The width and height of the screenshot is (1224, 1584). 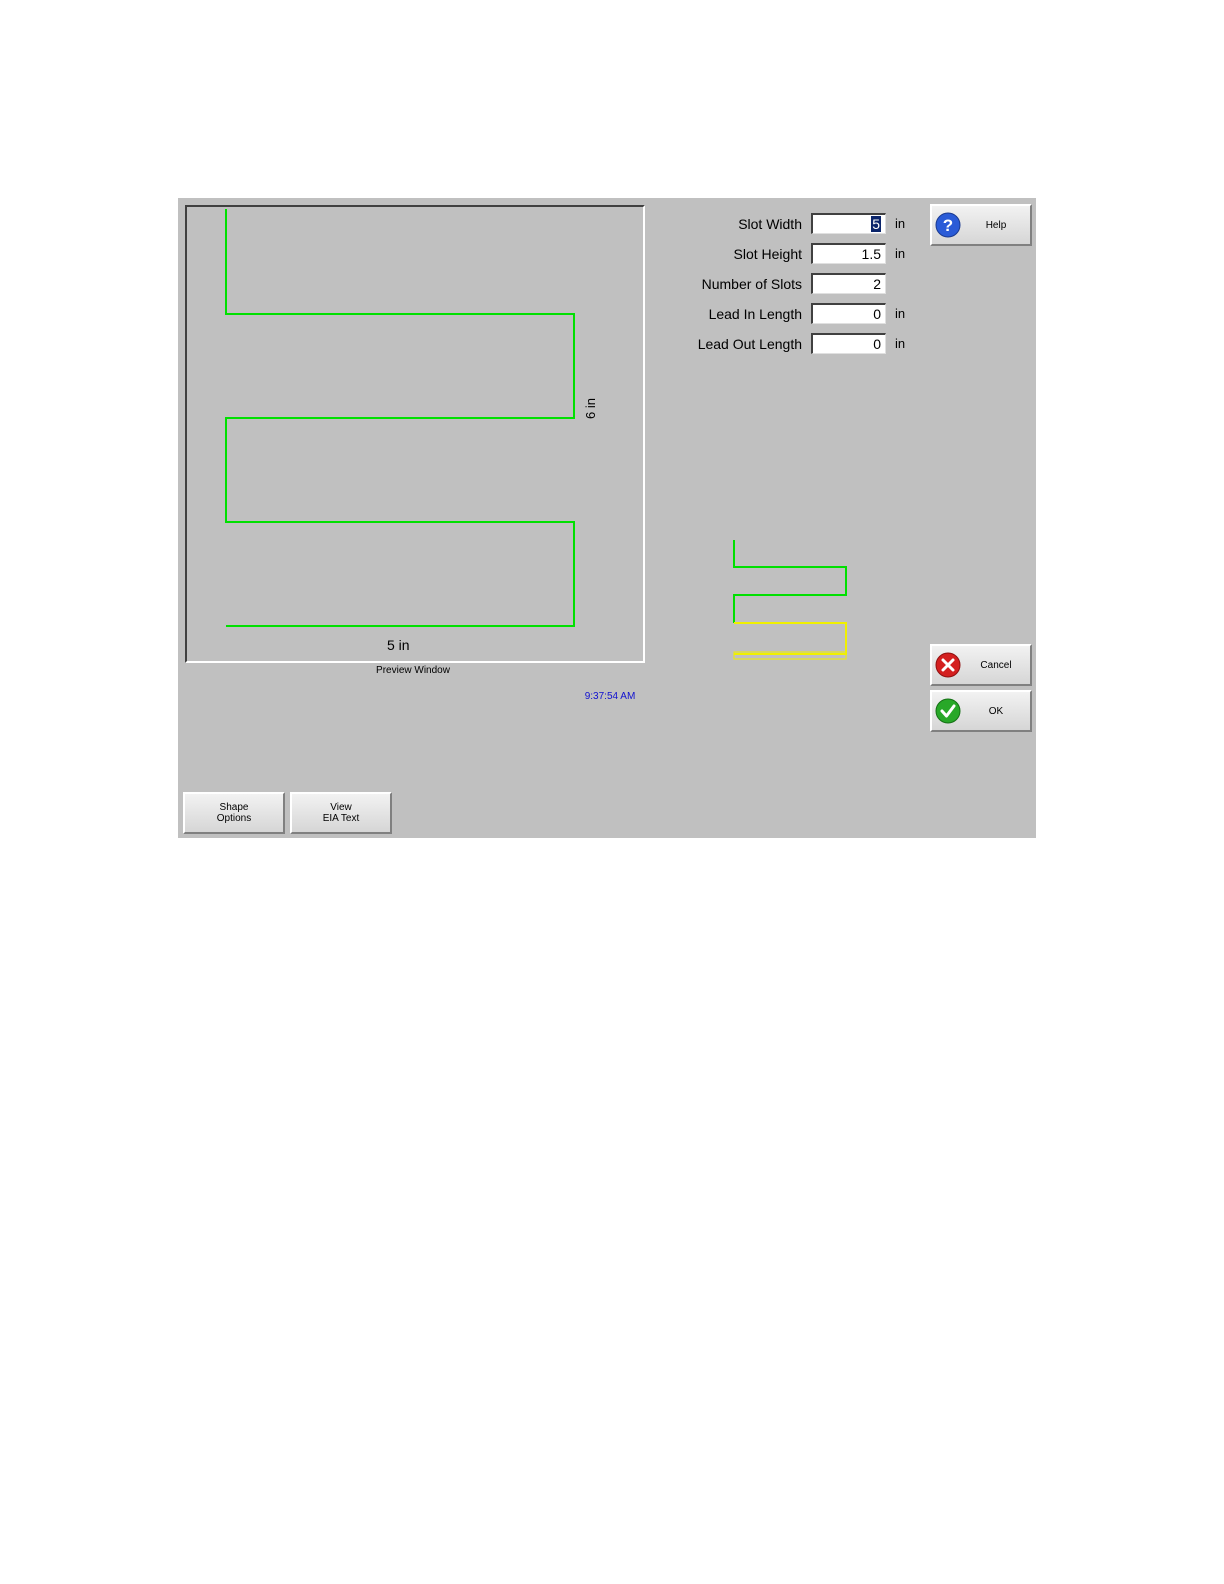 I want to click on width-dimension-label: 5 in, so click(x=398, y=645).